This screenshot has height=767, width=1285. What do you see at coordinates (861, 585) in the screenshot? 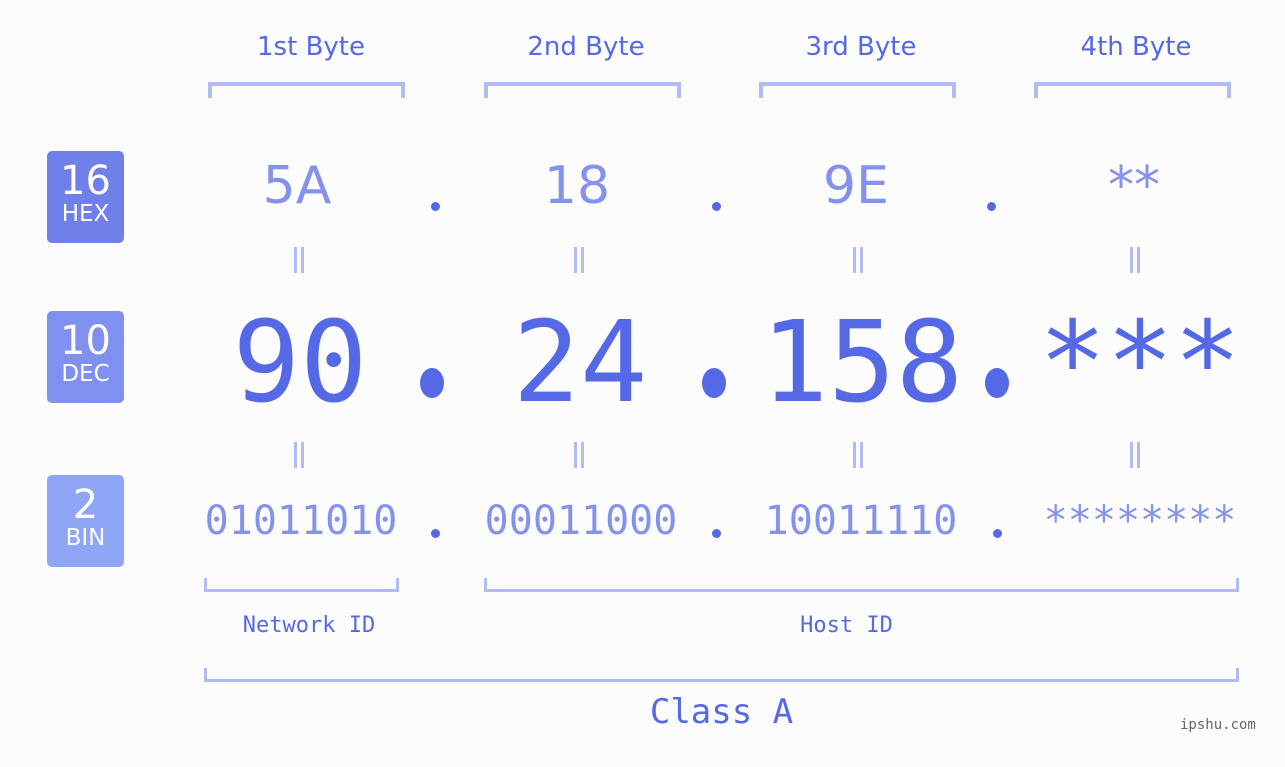
I see `host-id-bracket` at bounding box center [861, 585].